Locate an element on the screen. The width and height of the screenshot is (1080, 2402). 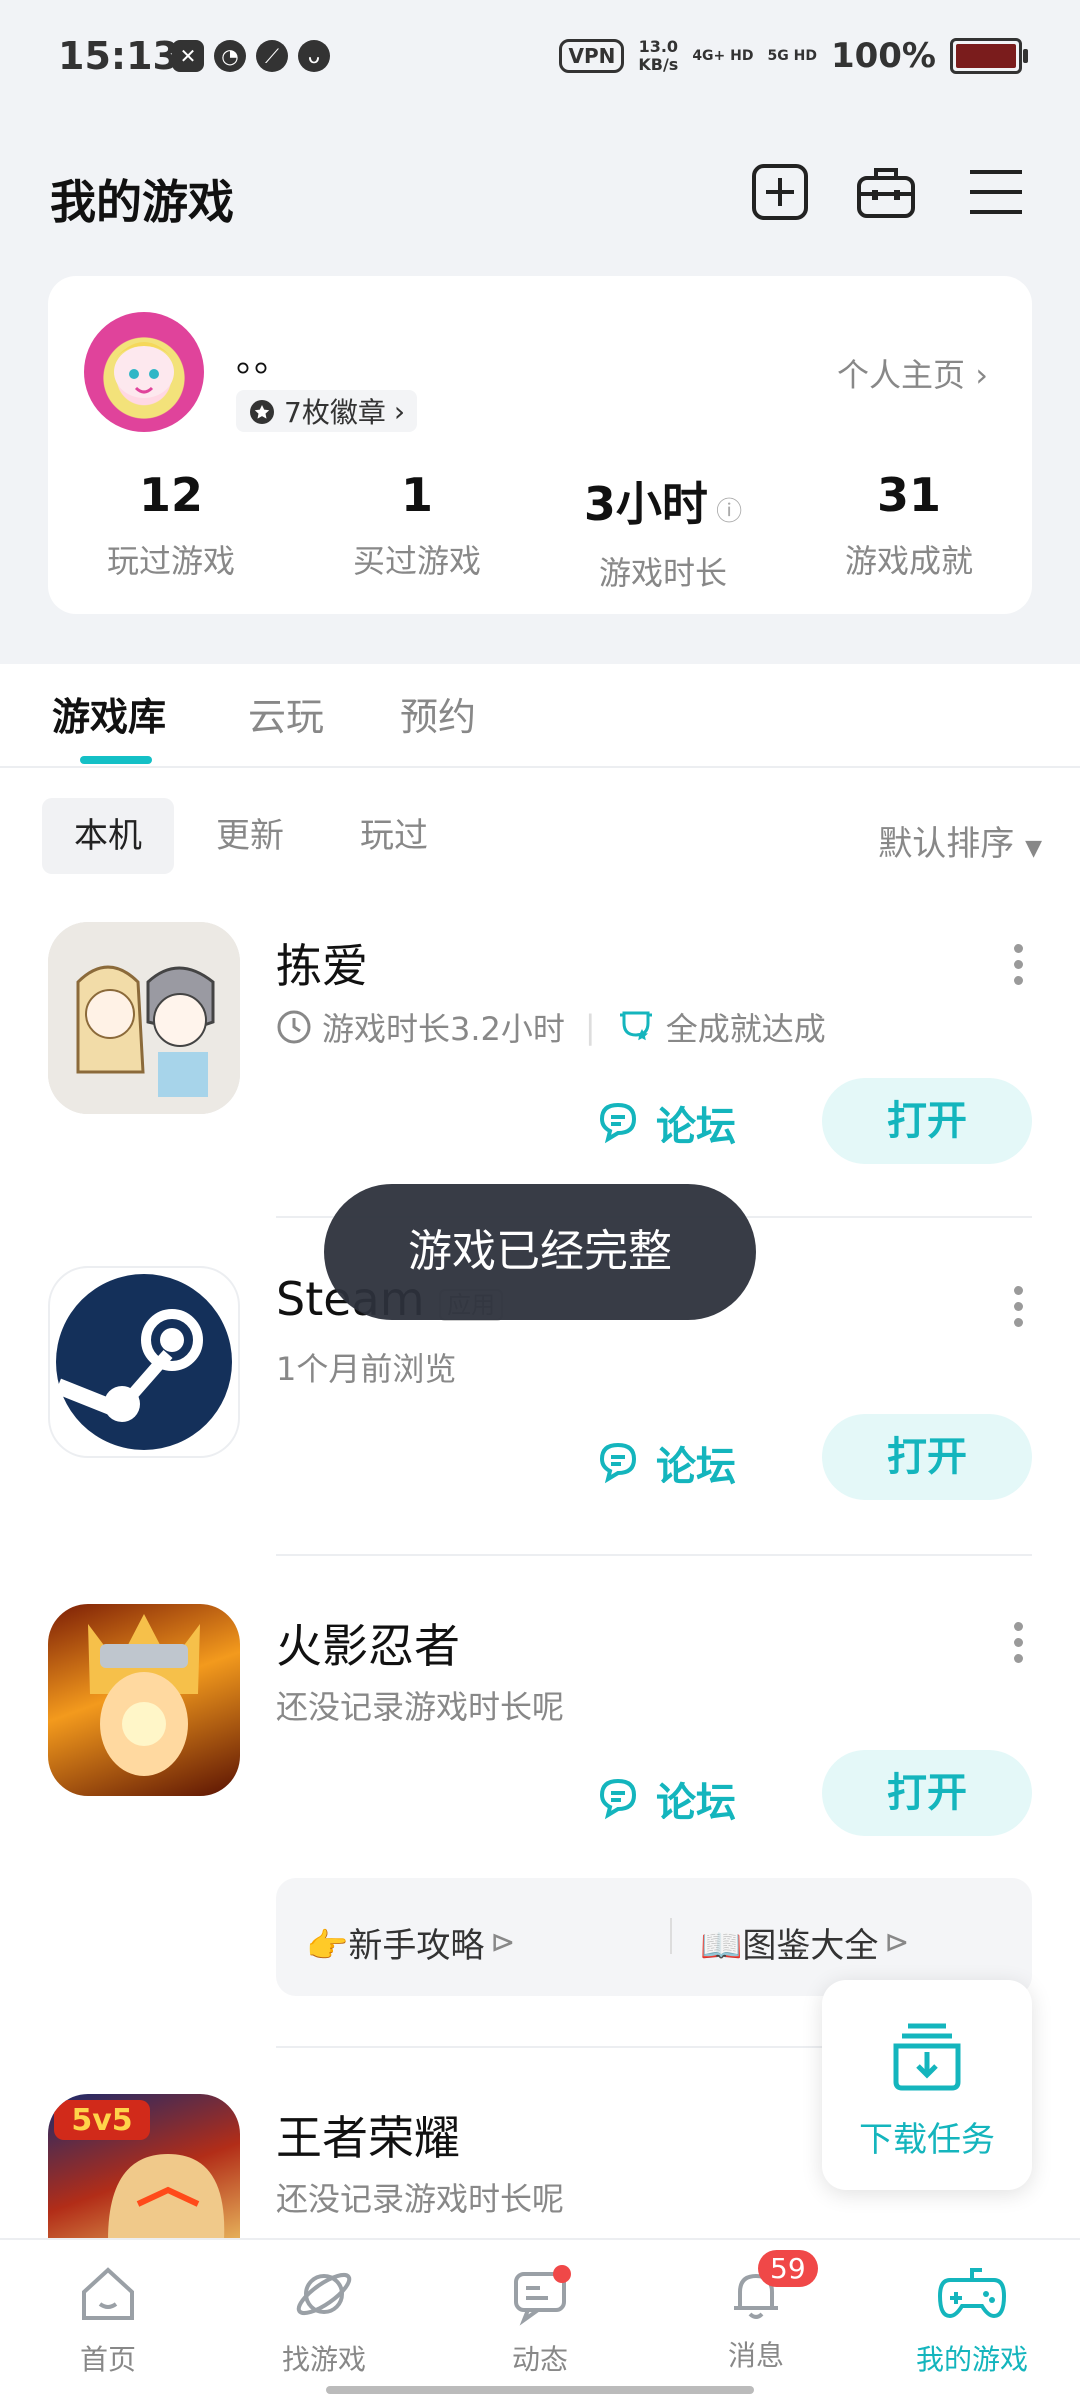
avatar-character-icon is located at coordinates (144, 370).